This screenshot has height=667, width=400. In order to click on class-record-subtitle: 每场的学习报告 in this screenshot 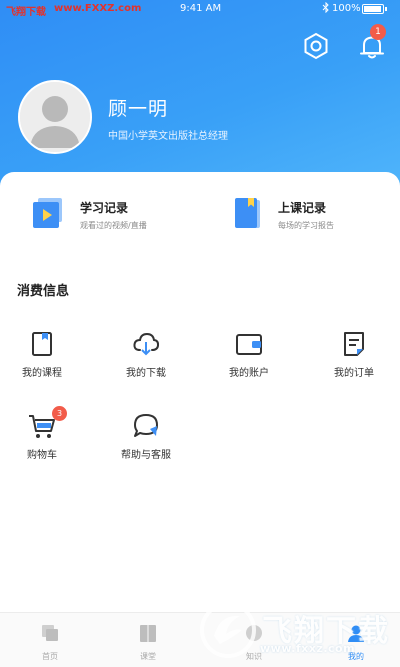, I will do `click(306, 225)`.